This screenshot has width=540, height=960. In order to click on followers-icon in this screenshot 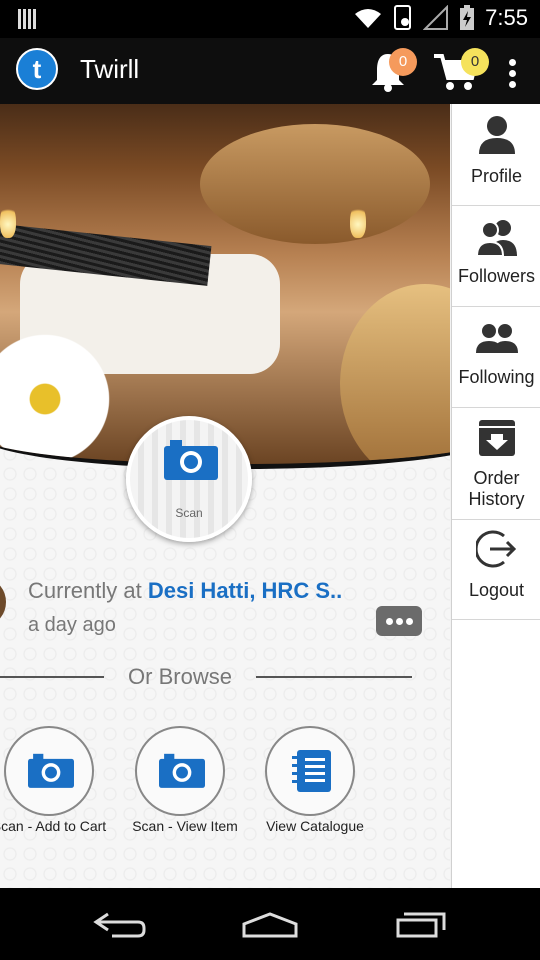, I will do `click(496, 238)`.